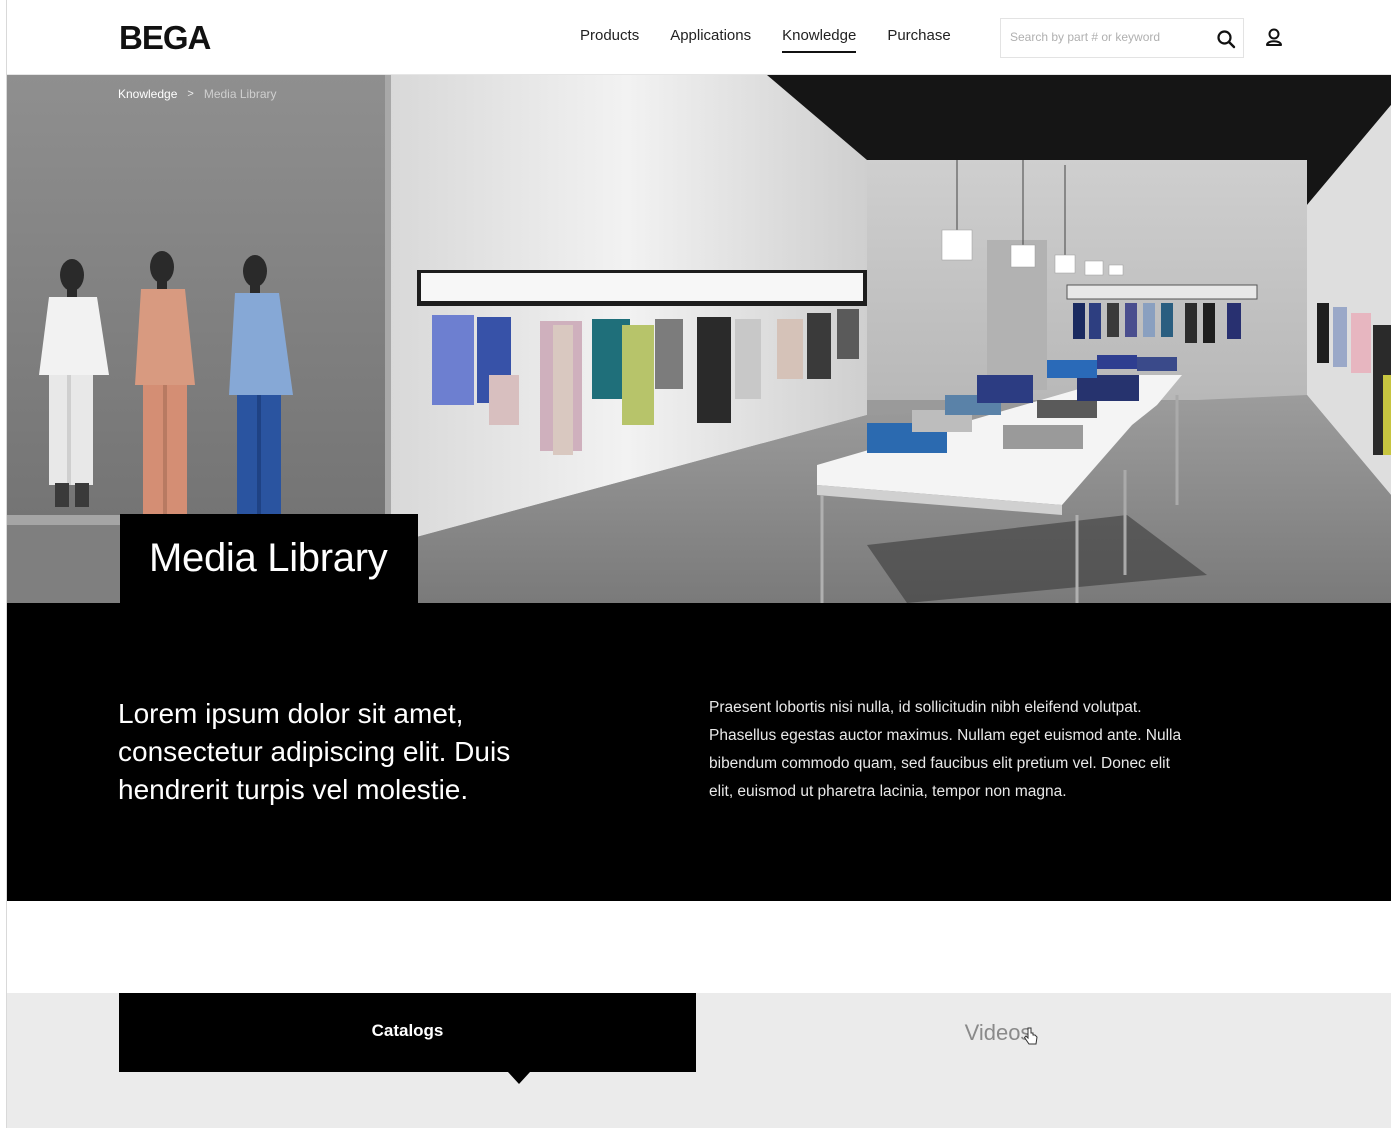 This screenshot has width=1392, height=1128. What do you see at coordinates (147, 94) in the screenshot?
I see `breadcrumb-link-knowledge: Knowledge` at bounding box center [147, 94].